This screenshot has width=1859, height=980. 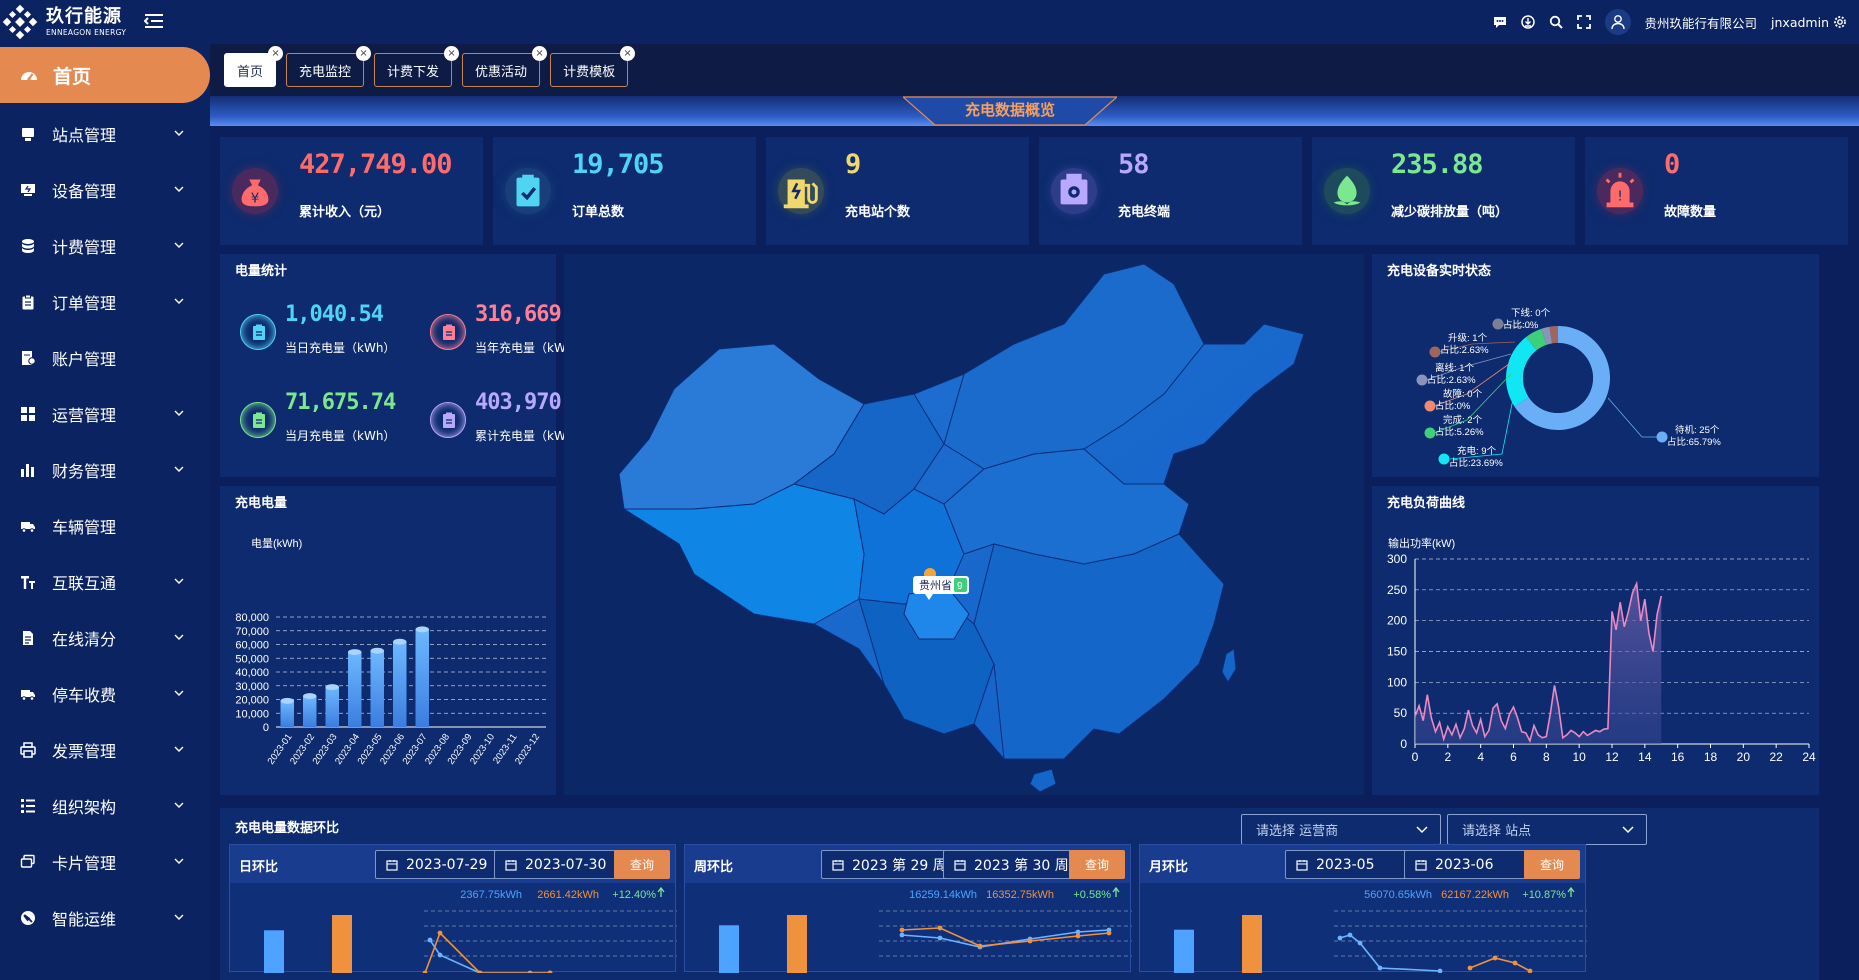 What do you see at coordinates (1547, 829) in the screenshot?
I see `station-select: 请选择 站点` at bounding box center [1547, 829].